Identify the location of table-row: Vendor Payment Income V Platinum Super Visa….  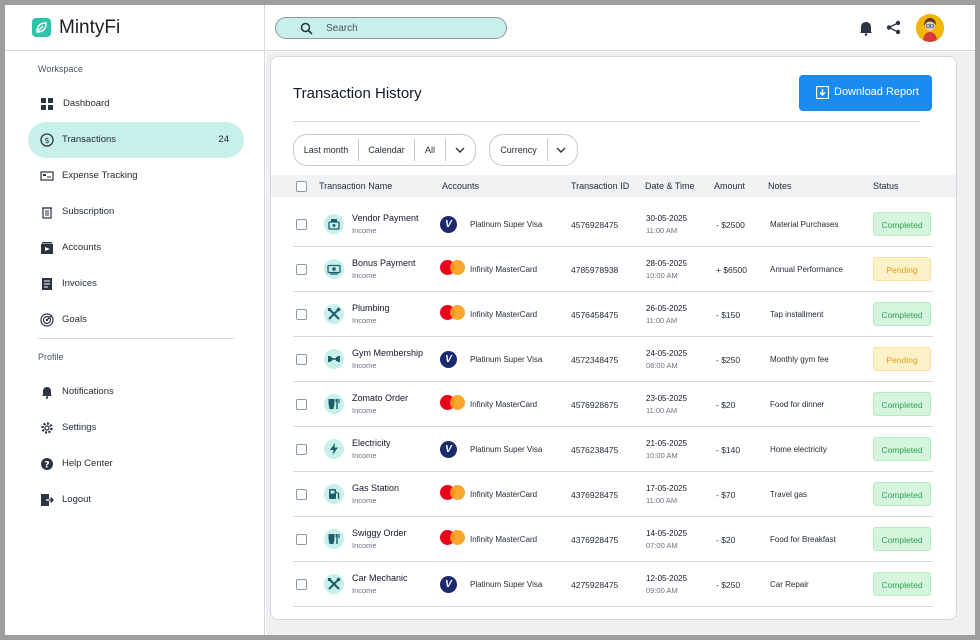
(613, 224).